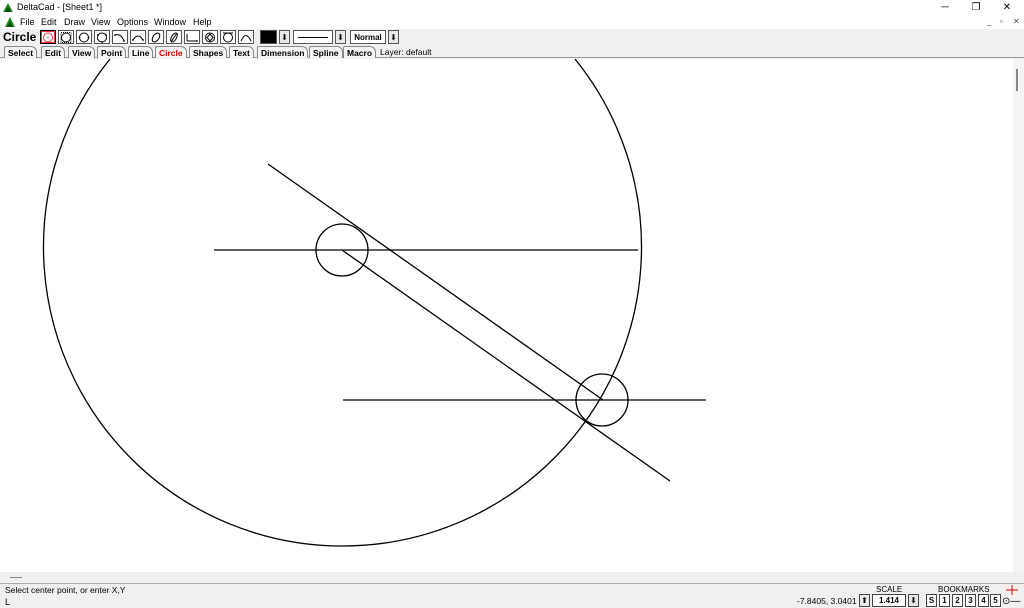 This screenshot has height=608, width=1024. Describe the element at coordinates (957, 600) in the screenshot. I see `bookmark-2-button: 2` at that location.